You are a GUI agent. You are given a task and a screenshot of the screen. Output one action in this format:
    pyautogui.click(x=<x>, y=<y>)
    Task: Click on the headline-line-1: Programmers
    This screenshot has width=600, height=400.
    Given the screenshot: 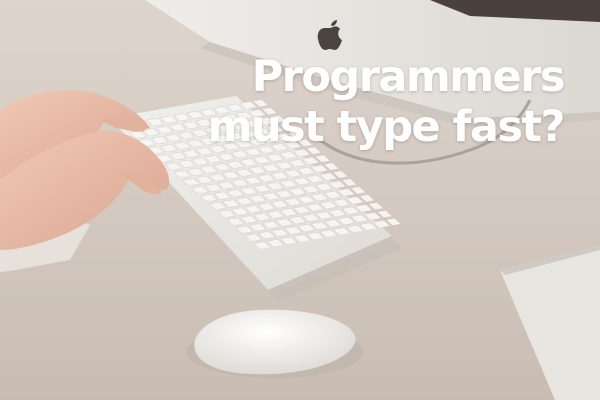 What is the action you would take?
    pyautogui.click(x=408, y=77)
    